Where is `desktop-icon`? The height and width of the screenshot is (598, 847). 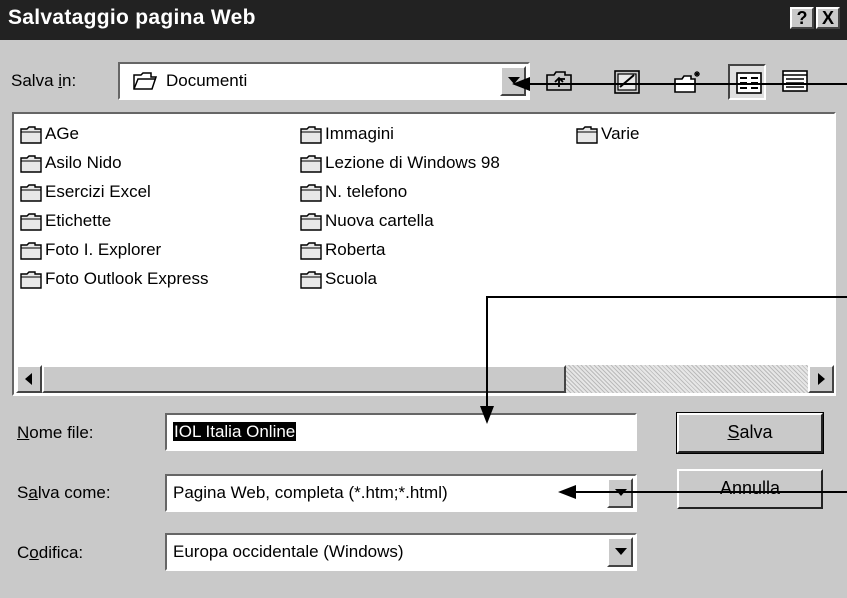 desktop-icon is located at coordinates (627, 82).